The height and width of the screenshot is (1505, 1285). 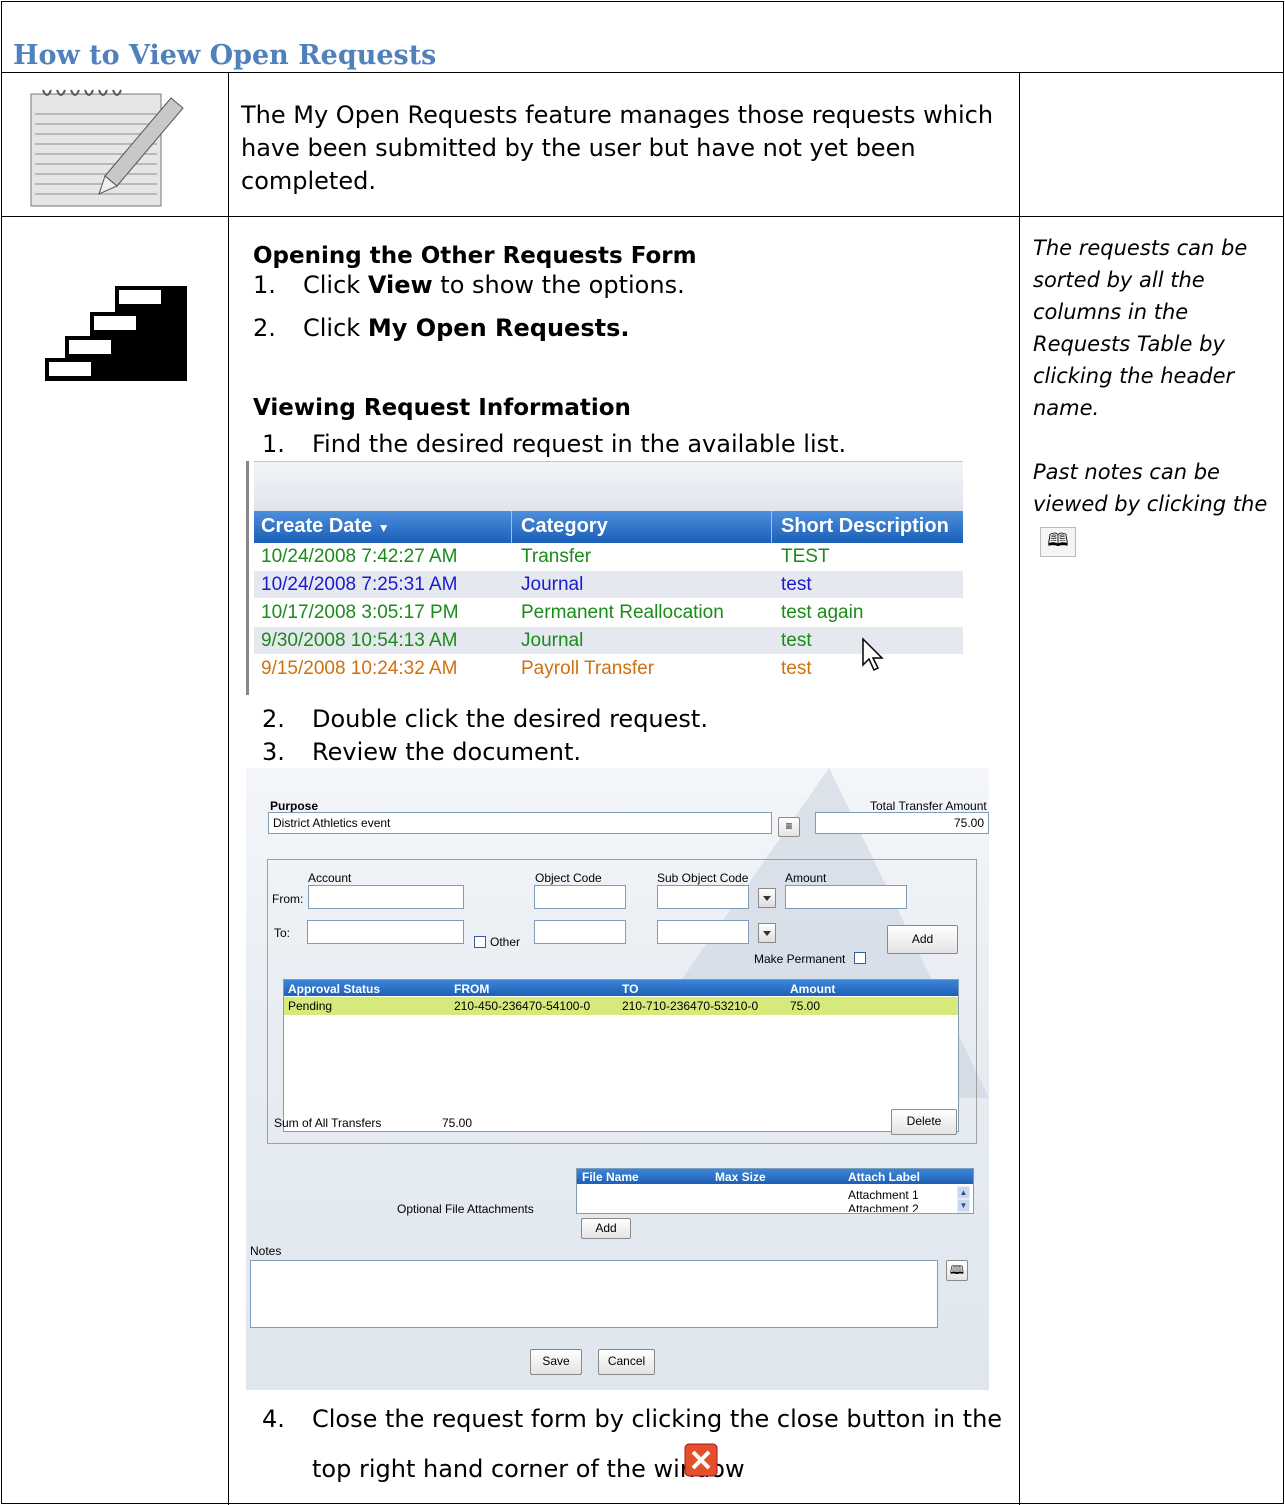 I want to click on column-header-short-description: Short Description, so click(x=865, y=526).